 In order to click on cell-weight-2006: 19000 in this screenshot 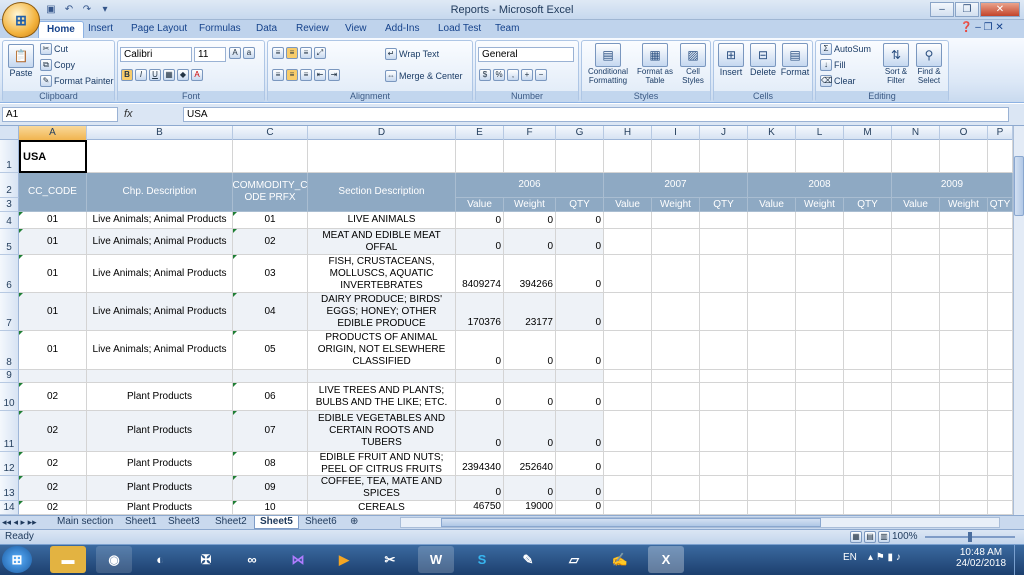, I will do `click(530, 508)`.